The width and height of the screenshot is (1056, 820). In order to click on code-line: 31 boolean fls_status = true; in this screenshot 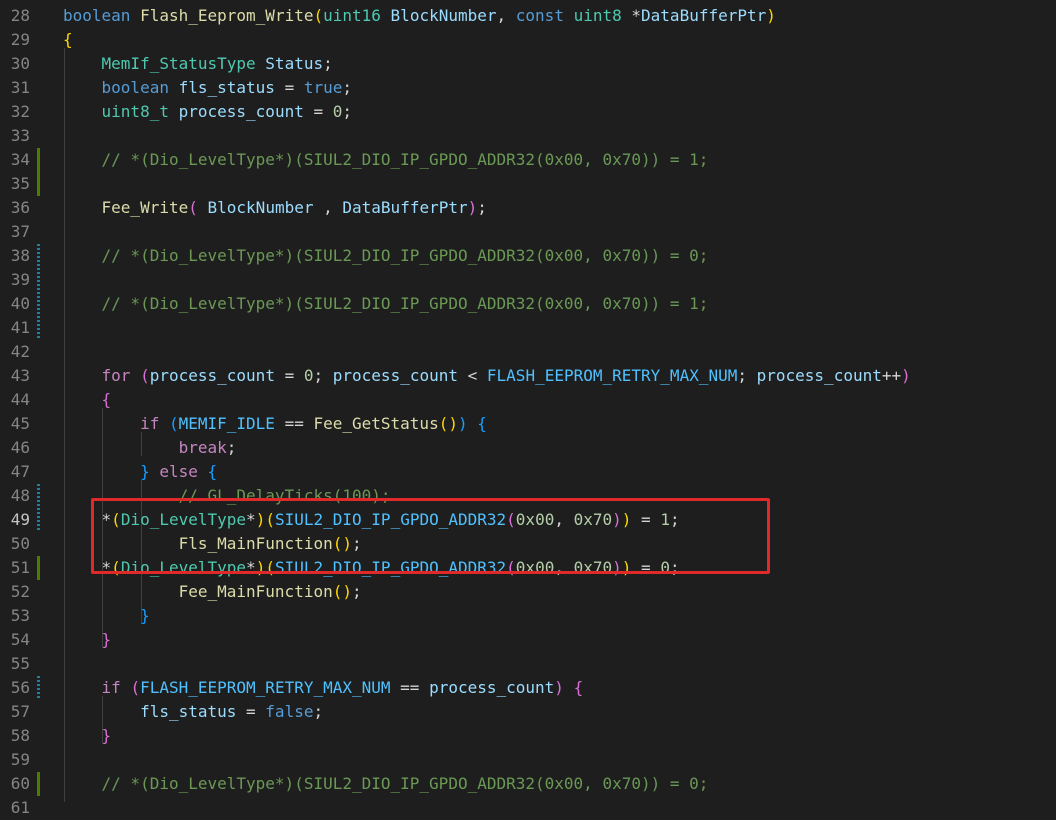, I will do `click(528, 88)`.